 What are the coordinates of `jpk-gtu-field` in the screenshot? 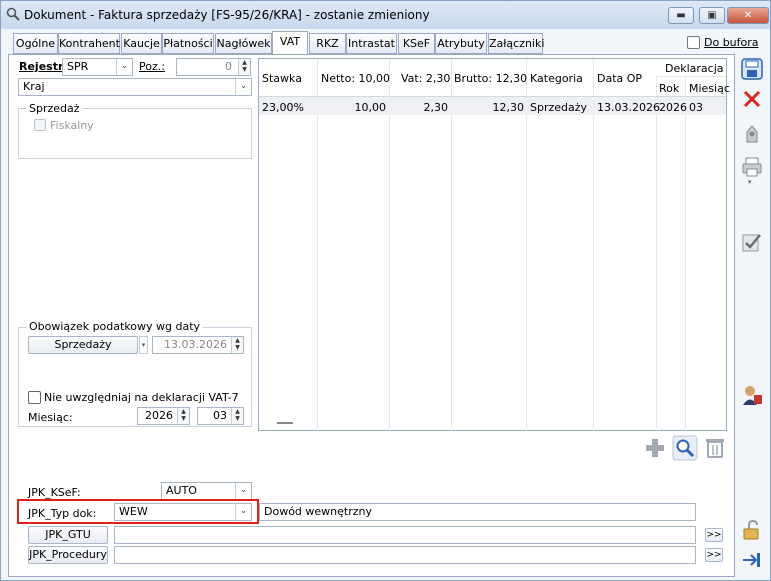 It's located at (405, 535).